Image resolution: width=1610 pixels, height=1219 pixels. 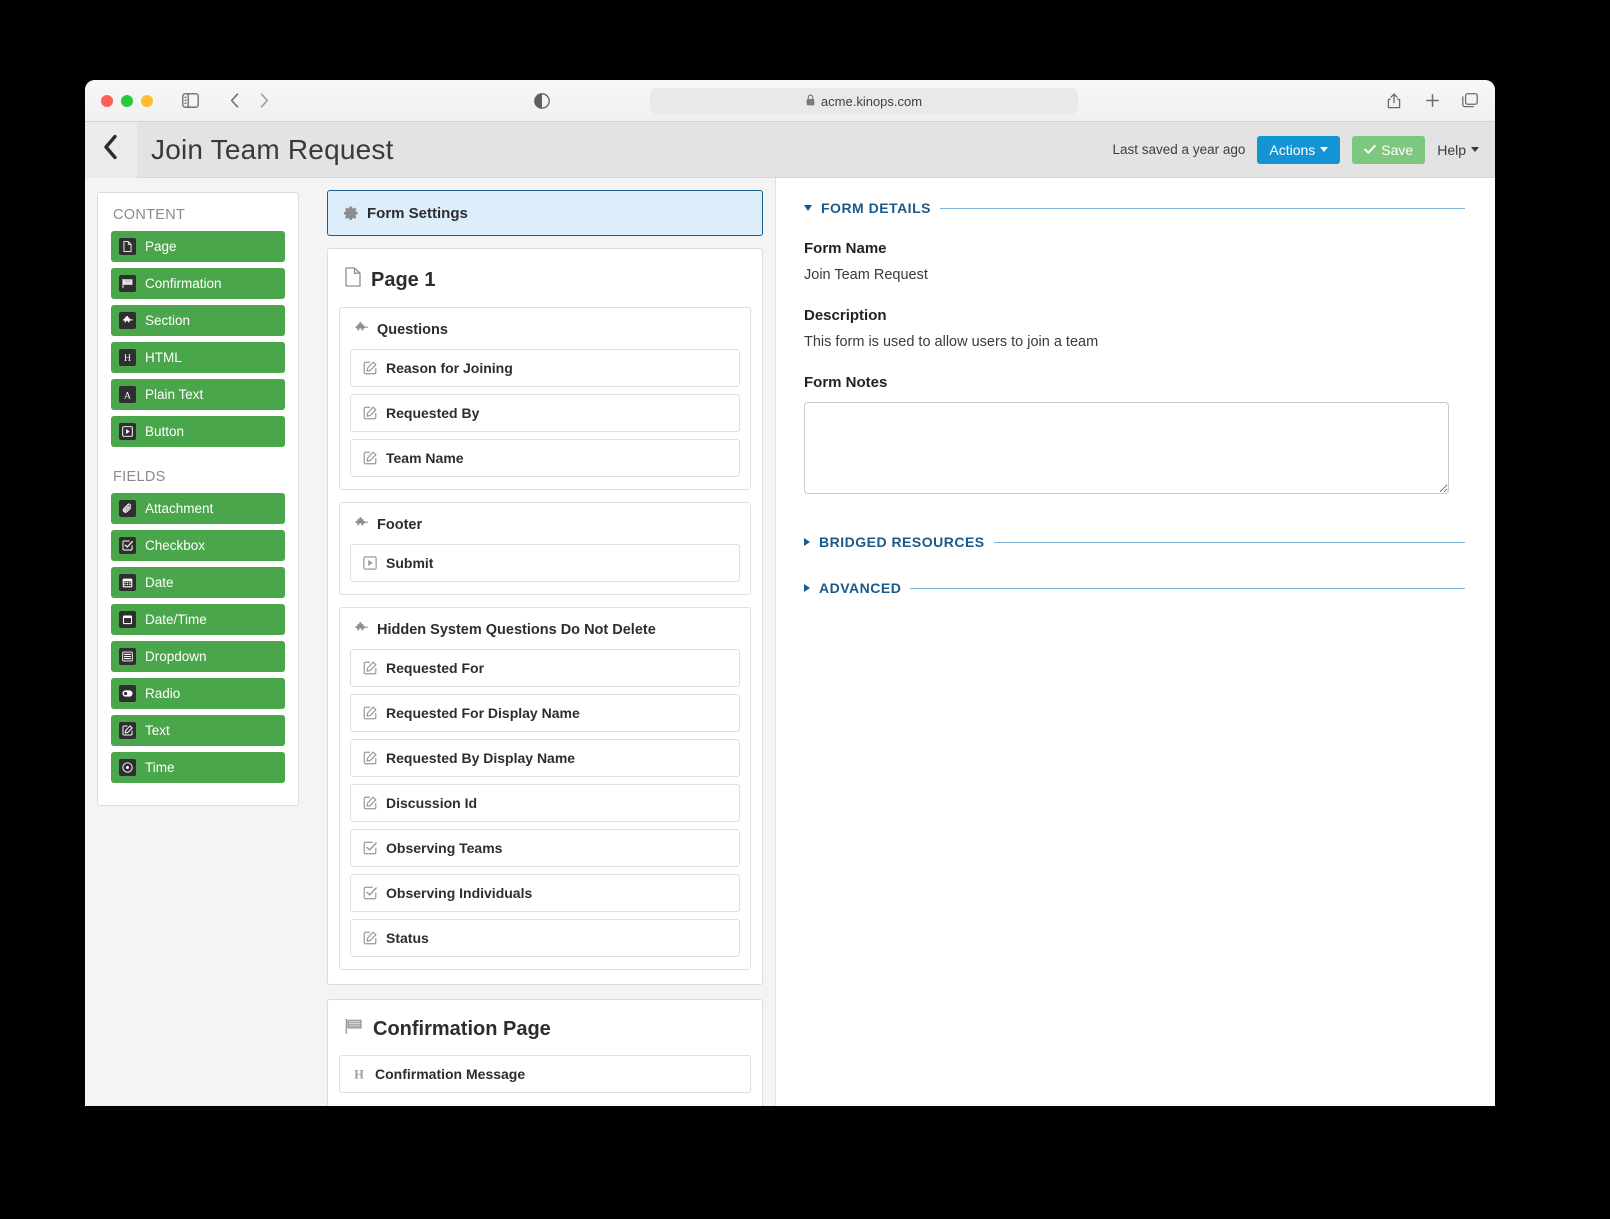 I want to click on palette-fields-heading: FIELDS, so click(x=139, y=477).